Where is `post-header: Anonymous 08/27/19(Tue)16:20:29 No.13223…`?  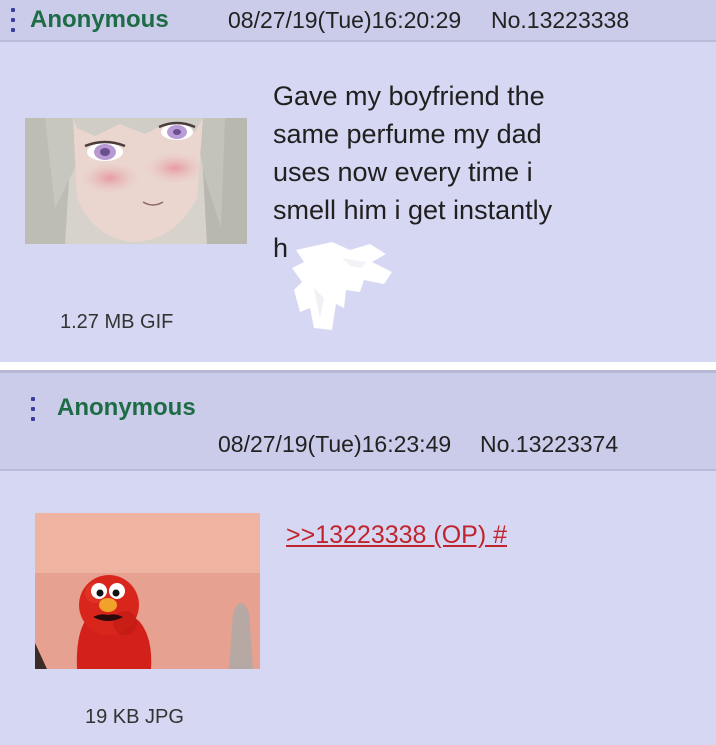 post-header: Anonymous 08/27/19(Tue)16:20:29 No.13223… is located at coordinates (358, 21).